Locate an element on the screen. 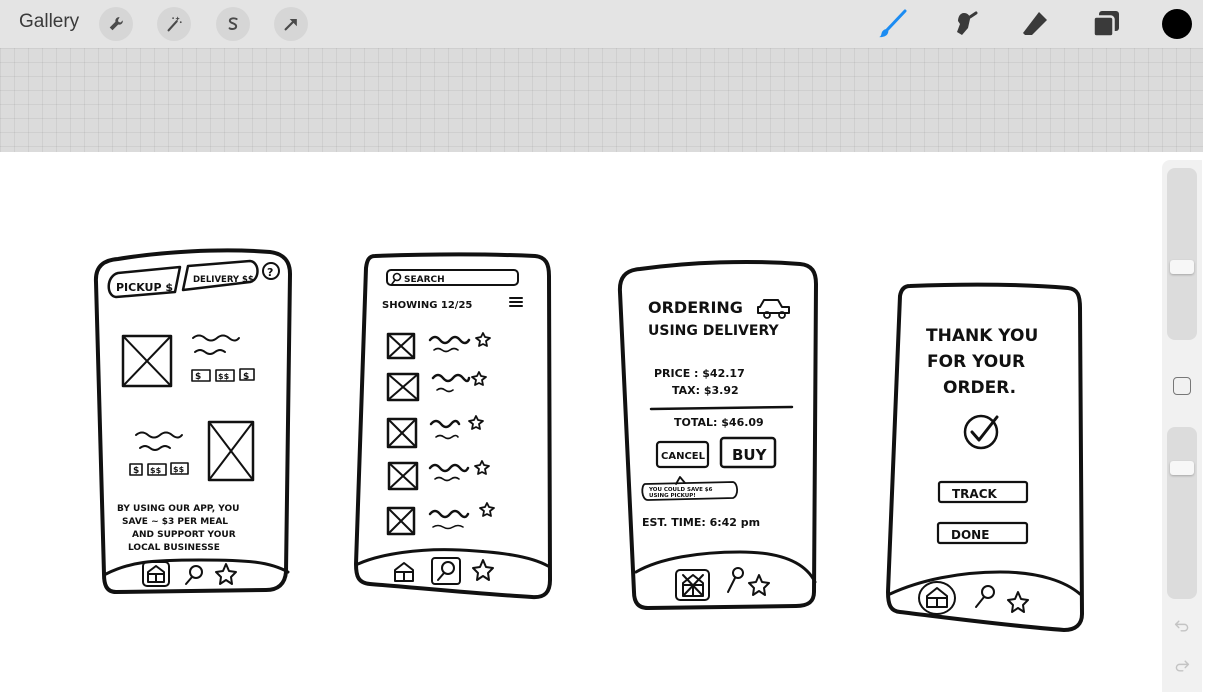 The image size is (1208, 692). undo-button is located at coordinates (1182, 626).